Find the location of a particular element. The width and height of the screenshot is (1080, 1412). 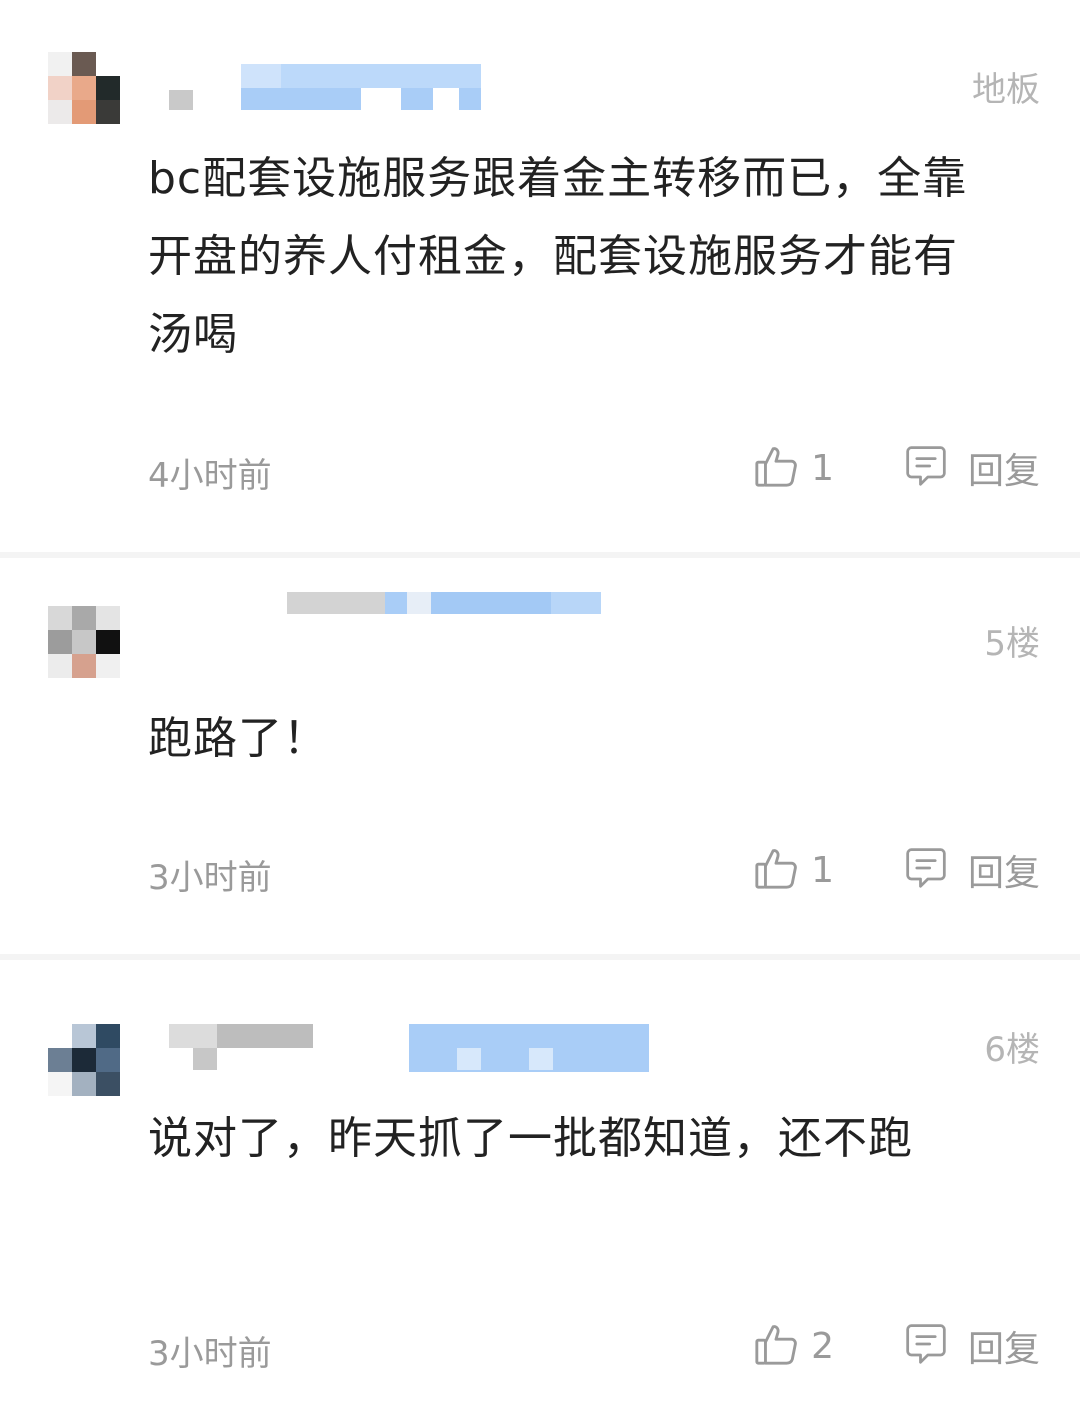

comment-text: bc配套设施服务跟着金主转移而已，全靠开盘的养人付租金，配套设施服务才能有汤喝 is located at coordinates (558, 256).